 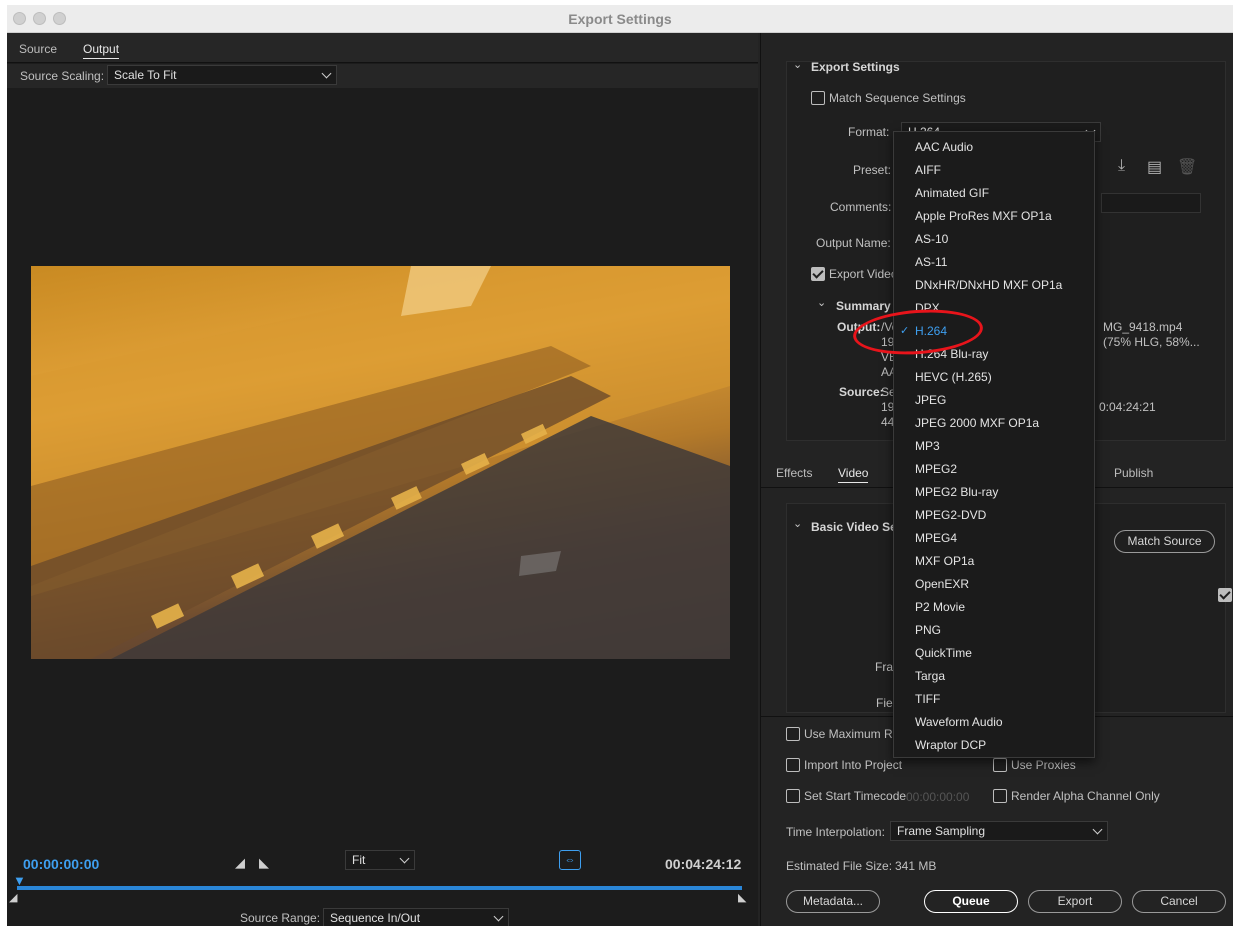 I want to click on format-menu-item: DNxHR/DNxHD MXF OP1a, so click(x=994, y=287).